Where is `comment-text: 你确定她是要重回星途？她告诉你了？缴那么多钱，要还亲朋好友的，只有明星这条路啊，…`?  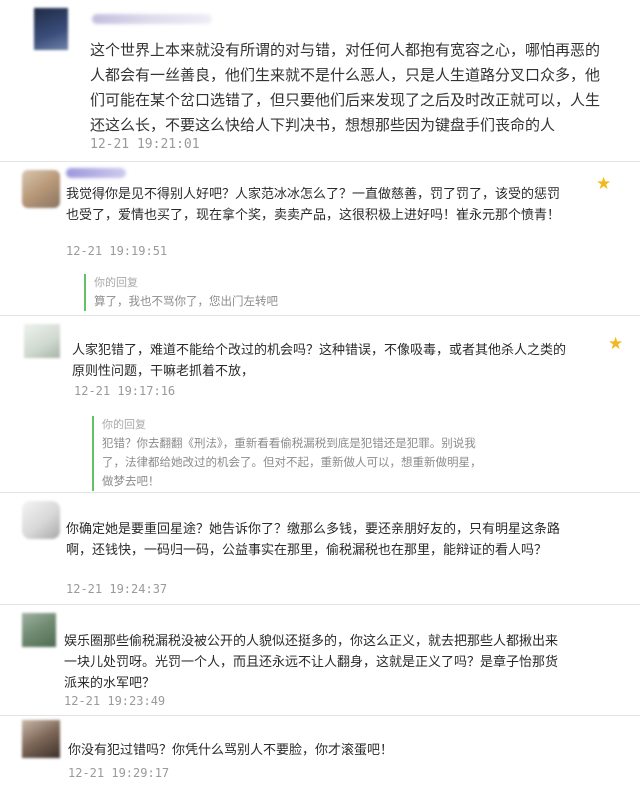
comment-text: 你确定她是要重回星途？她告诉你了？缴那么多钱，要还亲朋好友的，只有明星这条路啊，… is located at coordinates (313, 540).